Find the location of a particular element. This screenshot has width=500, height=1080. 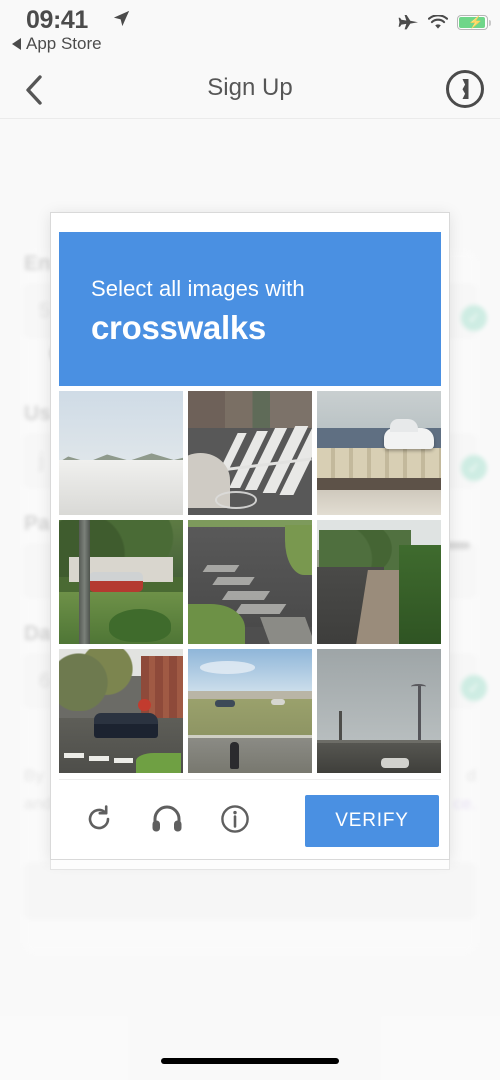

modal-bottom-strip is located at coordinates (250, 865).